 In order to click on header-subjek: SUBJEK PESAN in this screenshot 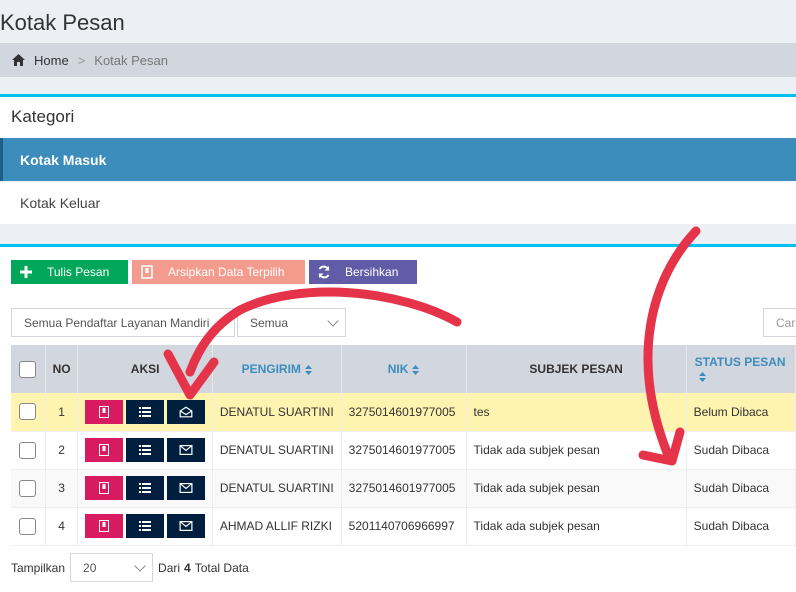, I will do `click(576, 369)`.